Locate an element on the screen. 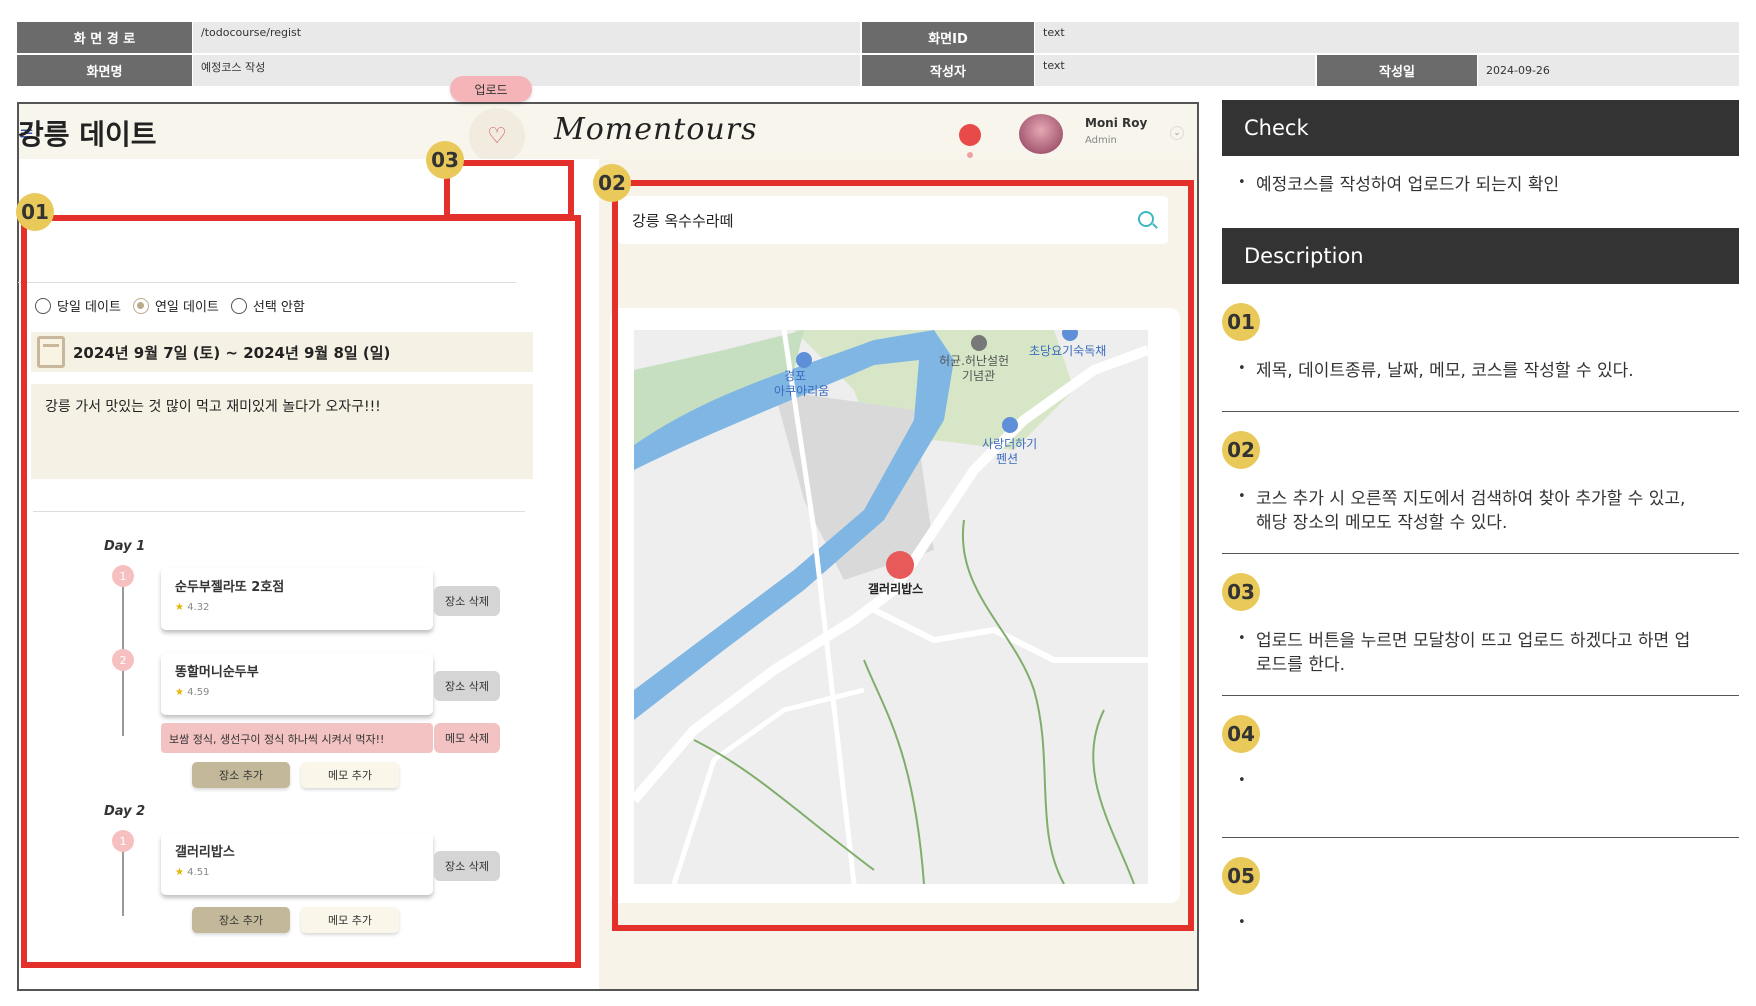 The height and width of the screenshot is (1006, 1756). check-bullet: 예정코스를 작성하여 업로드가 되는지 확인 is located at coordinates (1468, 186).